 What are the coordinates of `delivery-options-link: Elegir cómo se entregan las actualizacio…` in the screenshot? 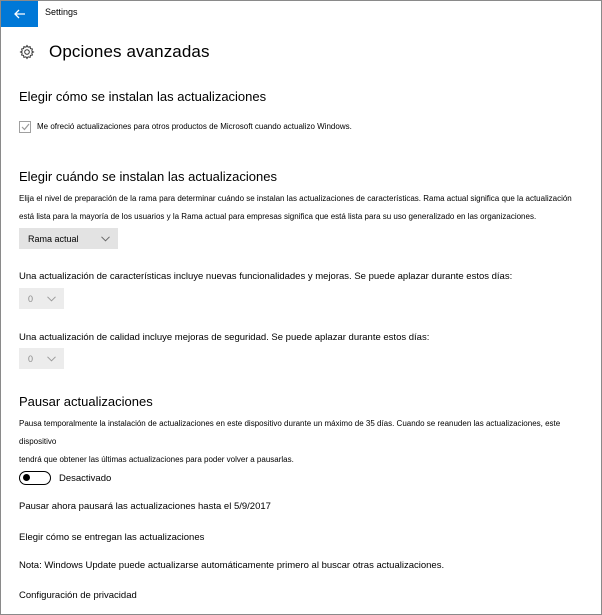 It's located at (111, 537).